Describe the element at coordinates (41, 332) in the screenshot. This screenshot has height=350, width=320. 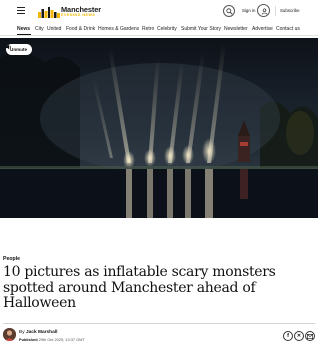
I see `author-name: Jack Marshall` at that location.